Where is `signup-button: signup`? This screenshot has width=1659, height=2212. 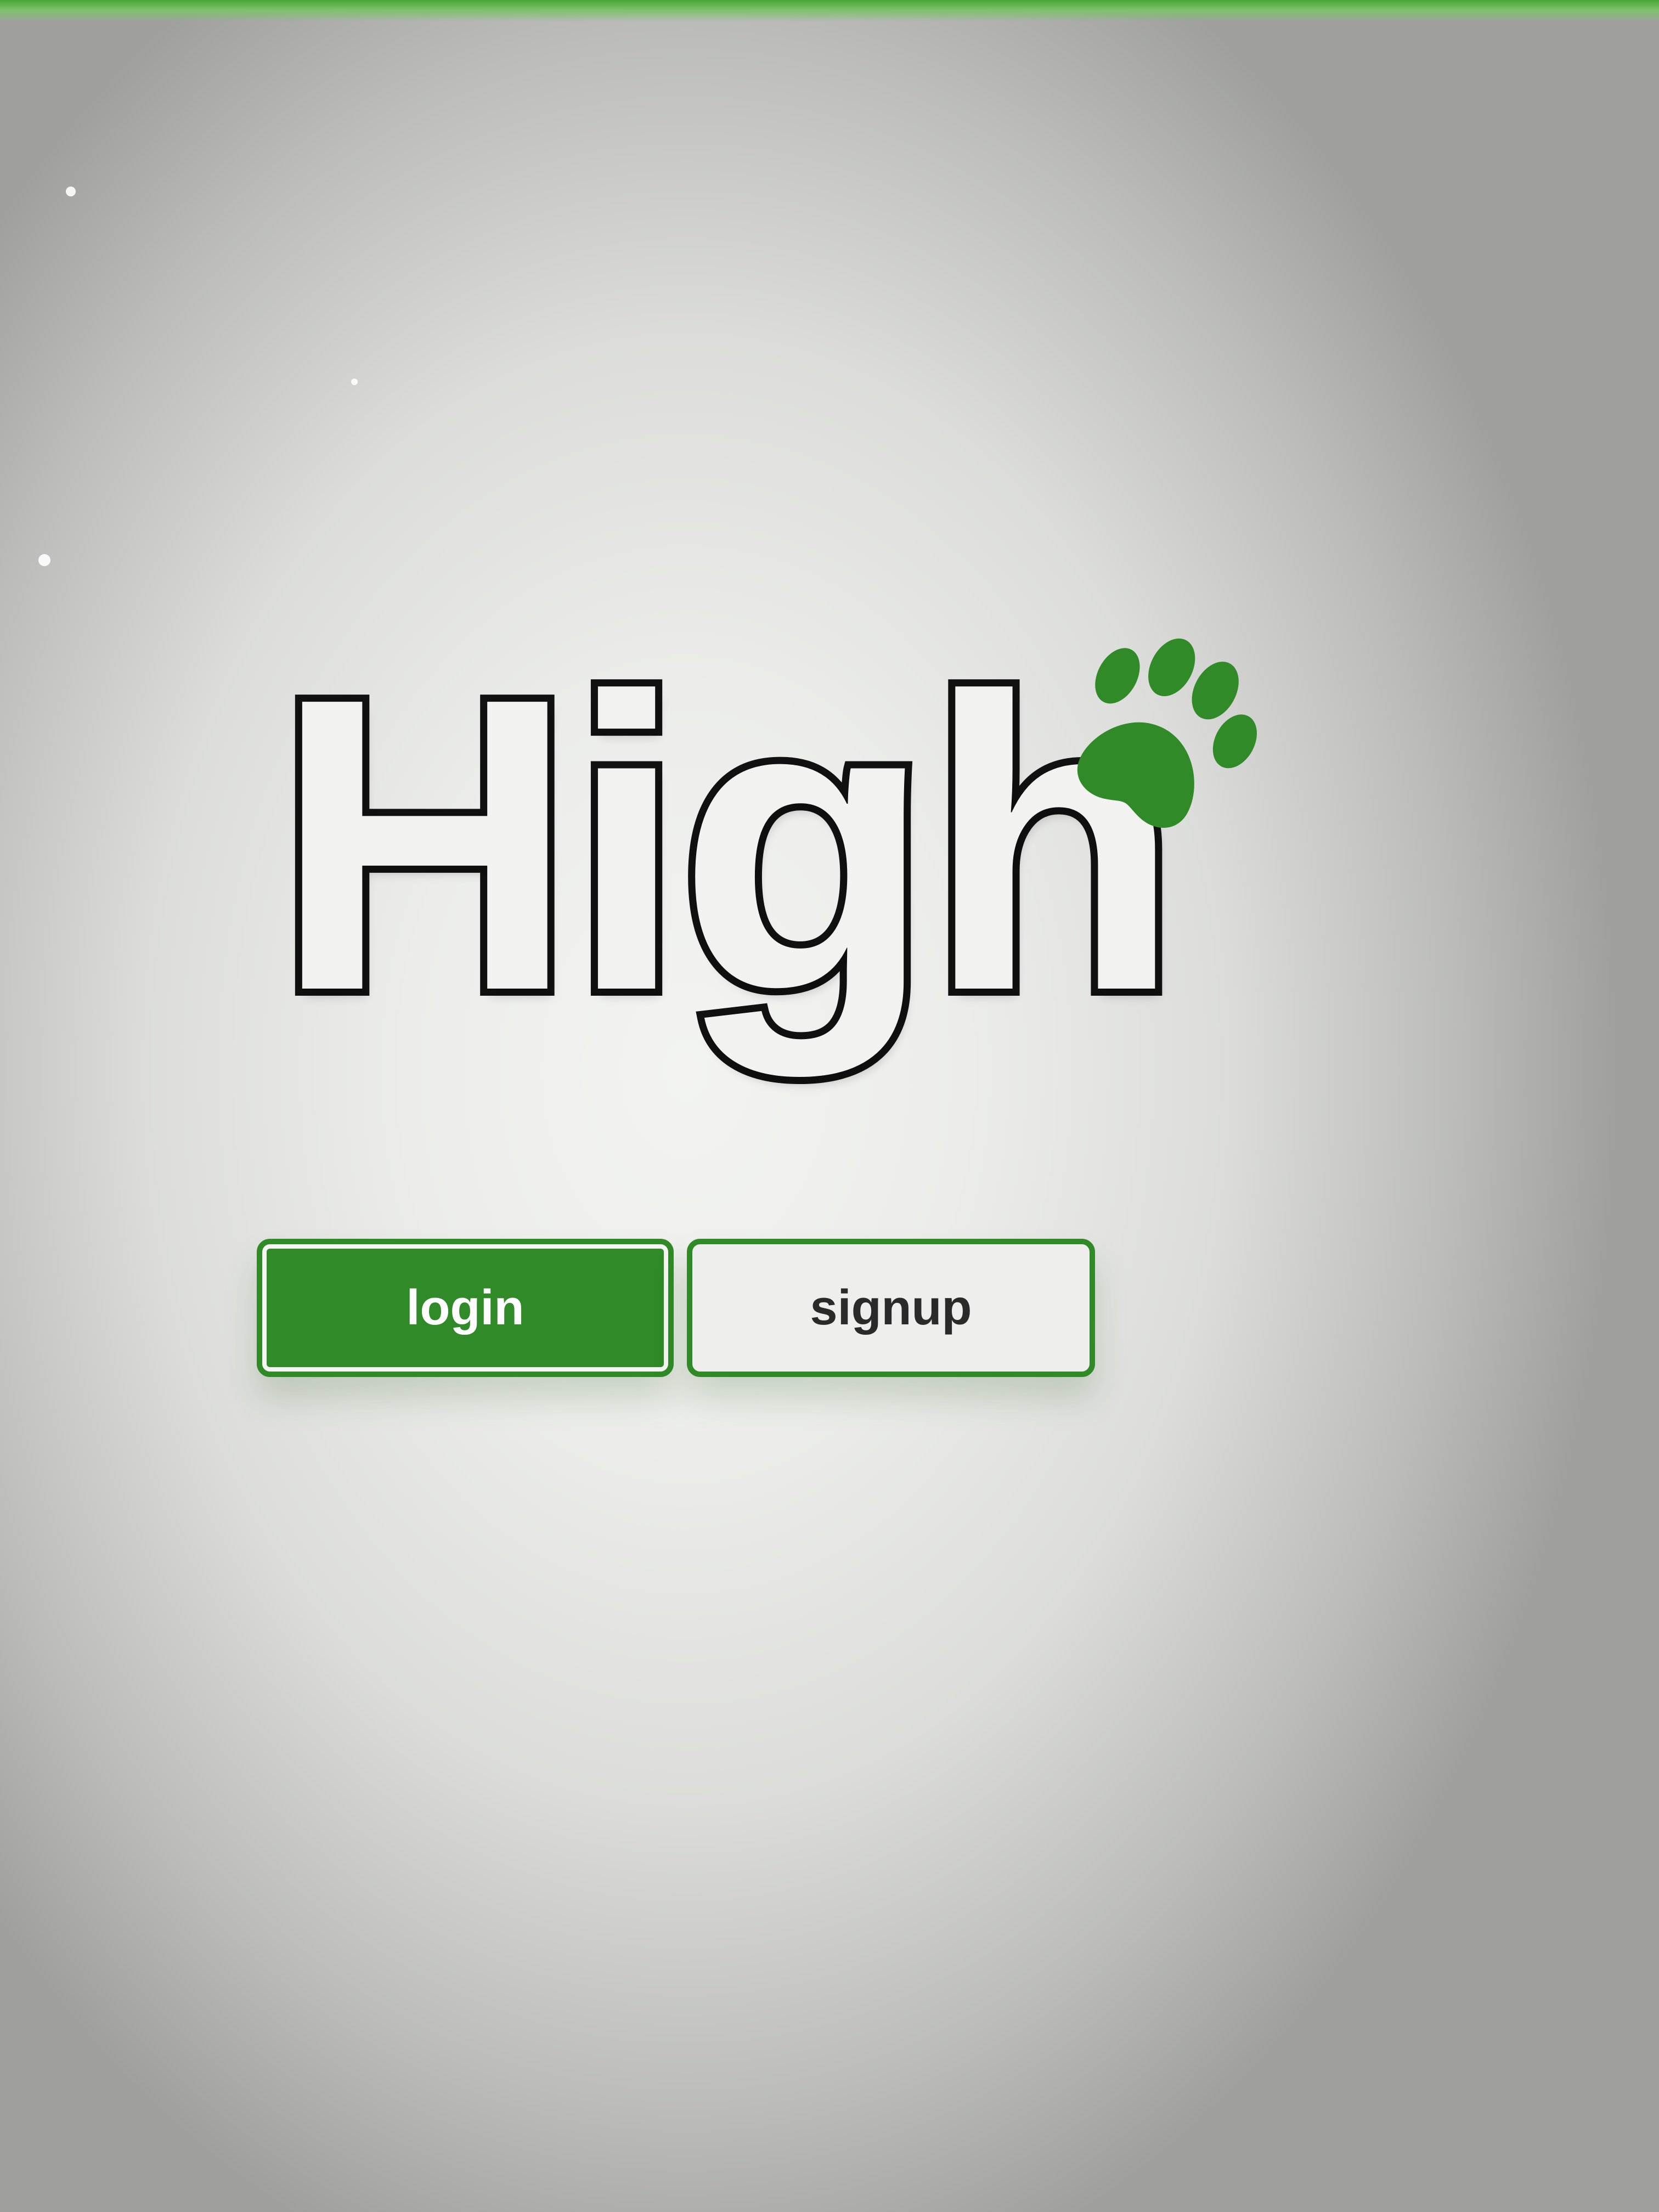
signup-button: signup is located at coordinates (891, 1308).